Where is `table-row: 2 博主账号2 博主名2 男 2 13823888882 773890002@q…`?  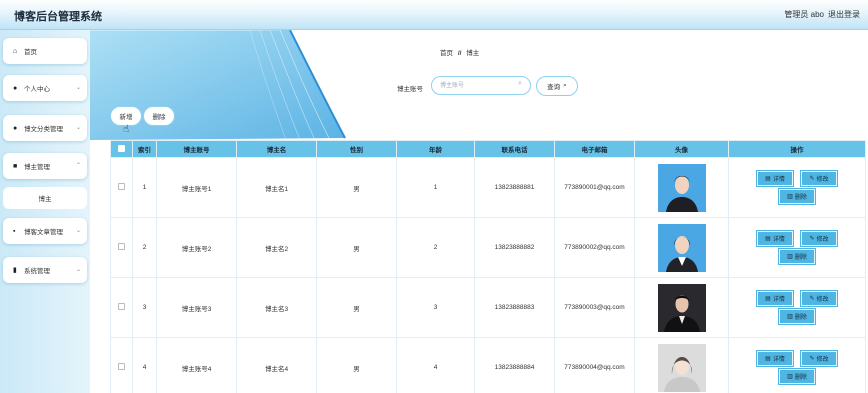
table-row: 2 博主账号2 博主名2 男 2 13823888882 773890002@q… is located at coordinates (488, 247).